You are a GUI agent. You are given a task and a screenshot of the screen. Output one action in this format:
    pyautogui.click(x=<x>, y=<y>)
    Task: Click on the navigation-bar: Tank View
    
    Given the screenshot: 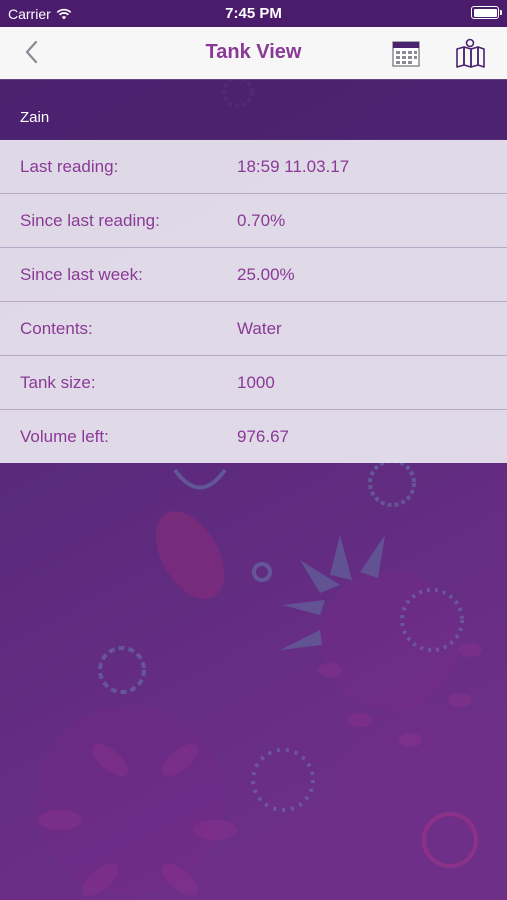 What is the action you would take?
    pyautogui.click(x=253, y=53)
    